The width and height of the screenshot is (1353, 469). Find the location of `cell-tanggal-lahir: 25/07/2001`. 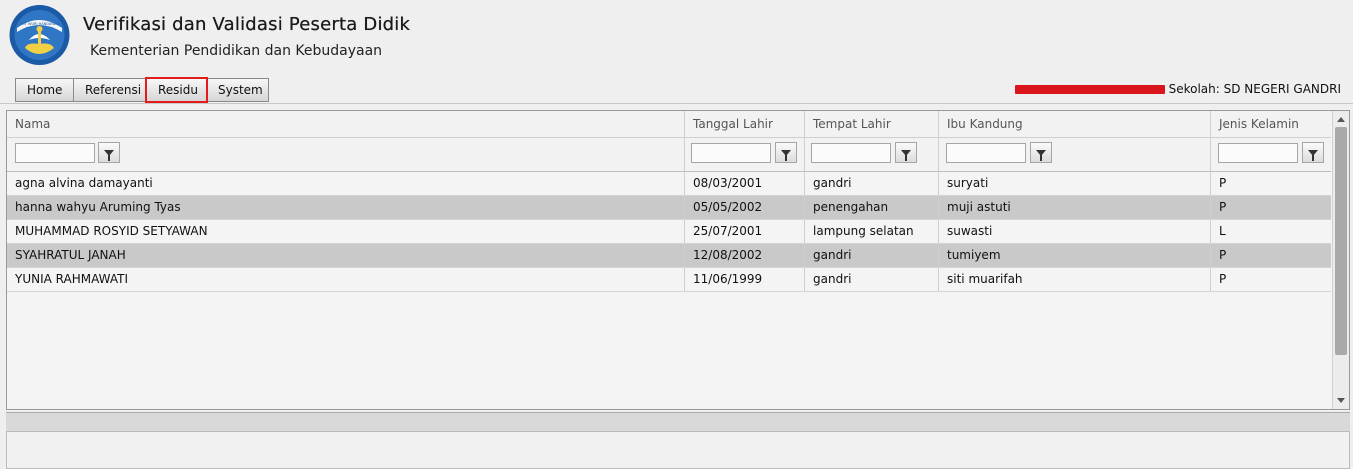

cell-tanggal-lahir: 25/07/2001 is located at coordinates (745, 231).